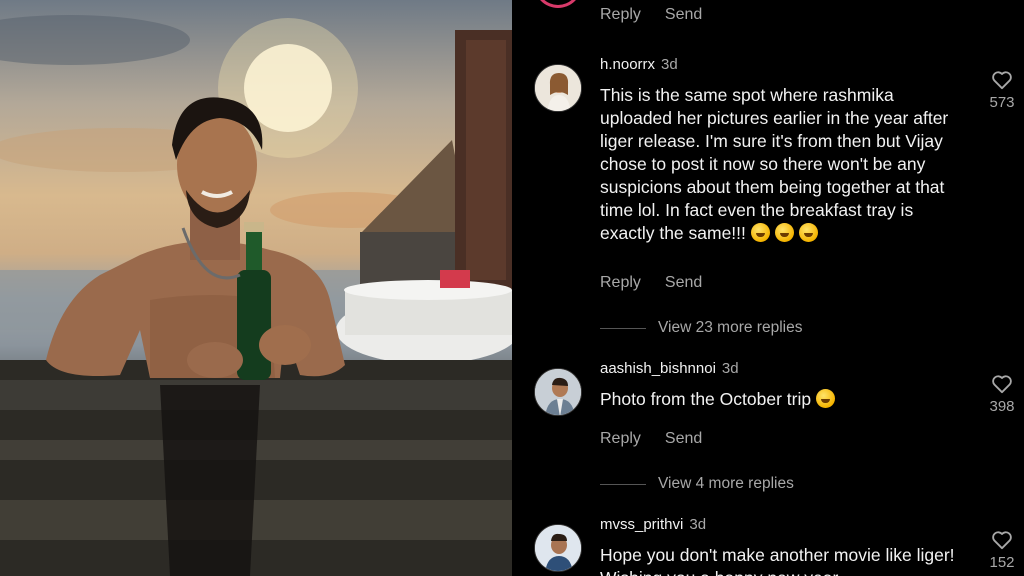 The image size is (1024, 576). Describe the element at coordinates (726, 484) in the screenshot. I see `view-more-label: View 4 more replies` at that location.